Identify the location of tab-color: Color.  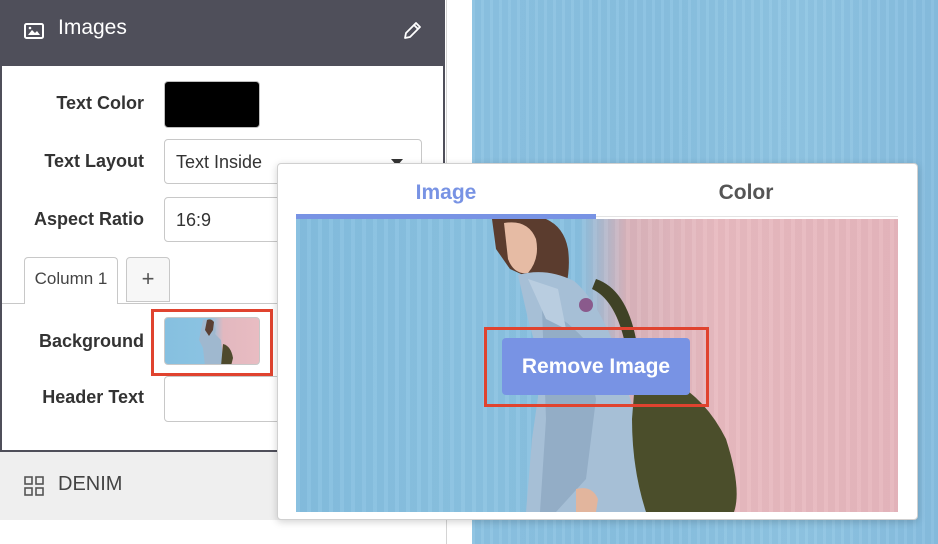
(746, 192).